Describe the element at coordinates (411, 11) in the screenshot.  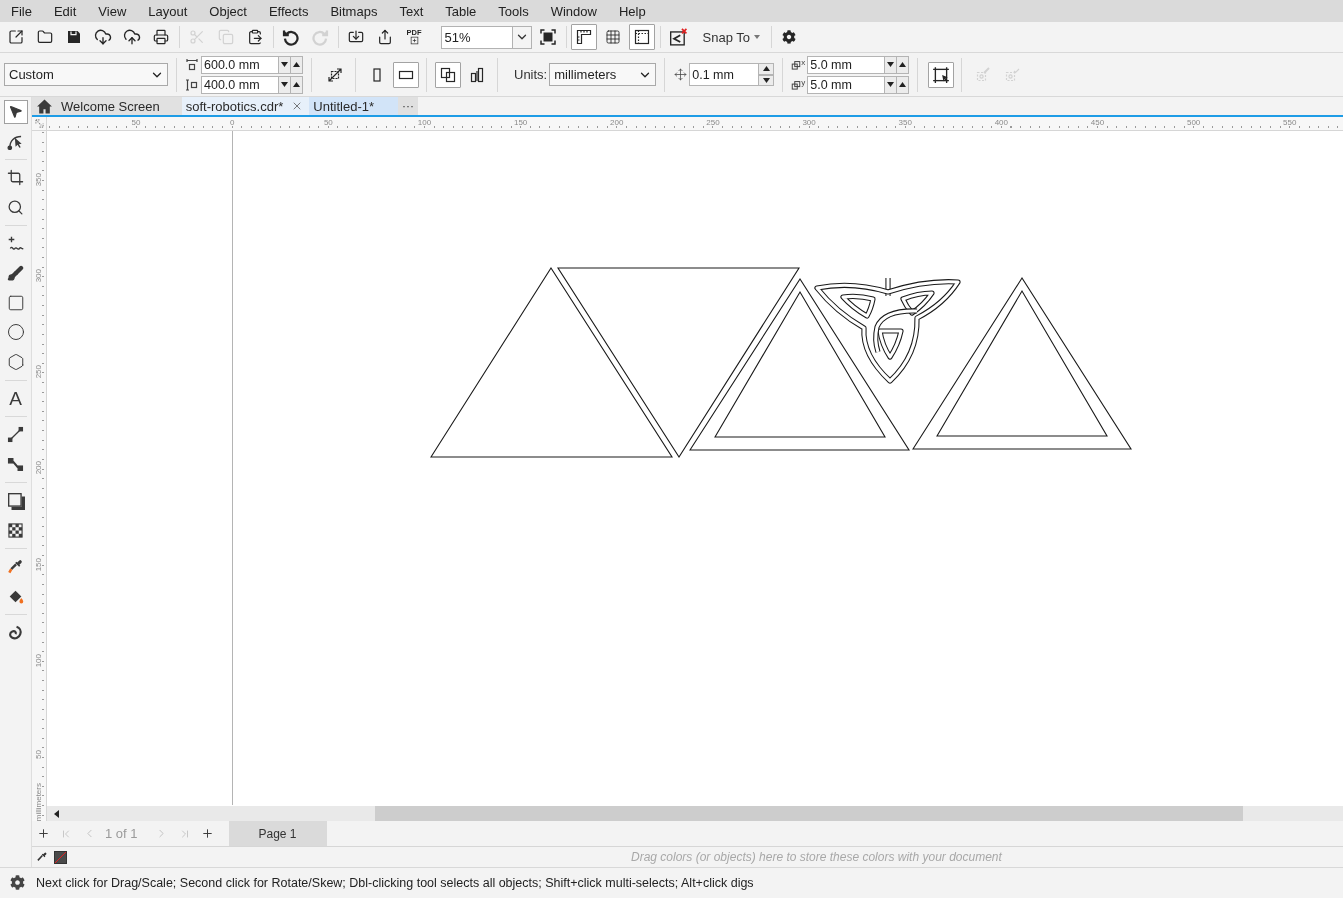
I see `menu-item: Text` at that location.